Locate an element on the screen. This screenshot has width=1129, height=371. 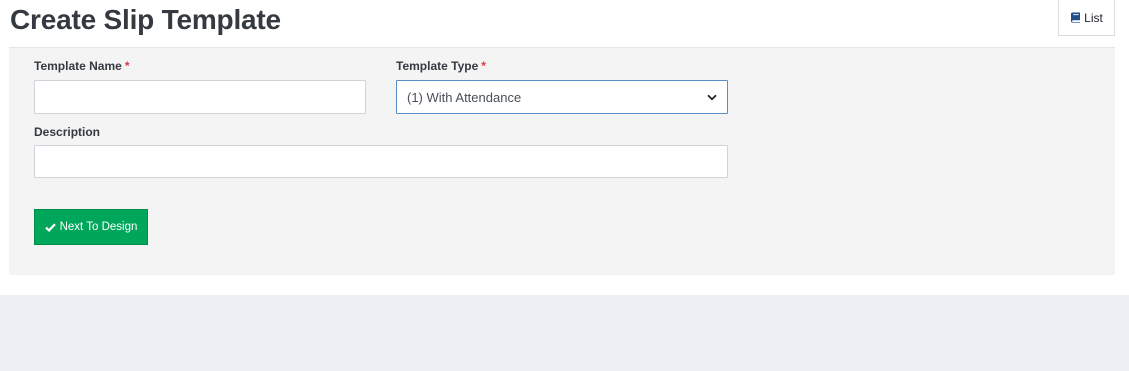
next-to-design-button: Next To Design is located at coordinates (91, 227).